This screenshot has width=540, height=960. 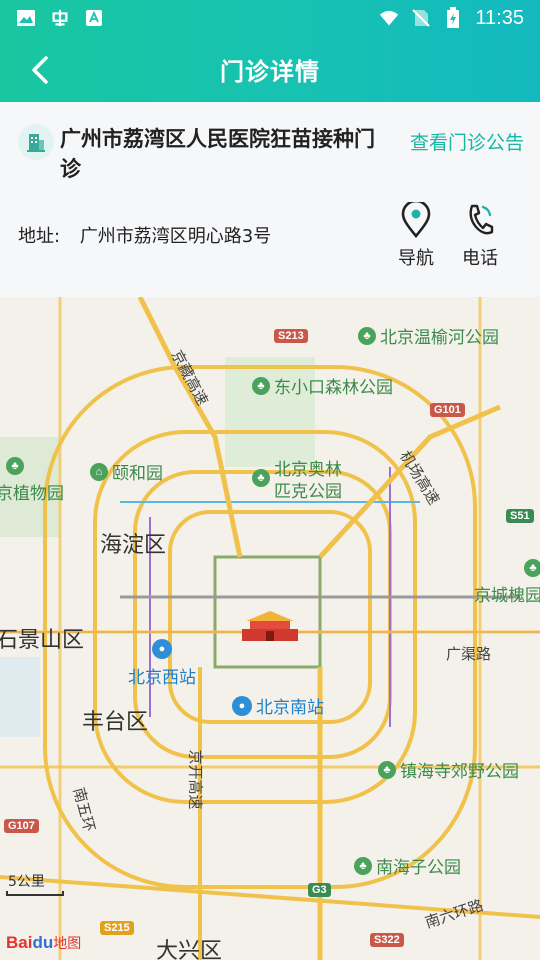 What do you see at coordinates (480, 236) in the screenshot?
I see `phone-button: 电话` at bounding box center [480, 236].